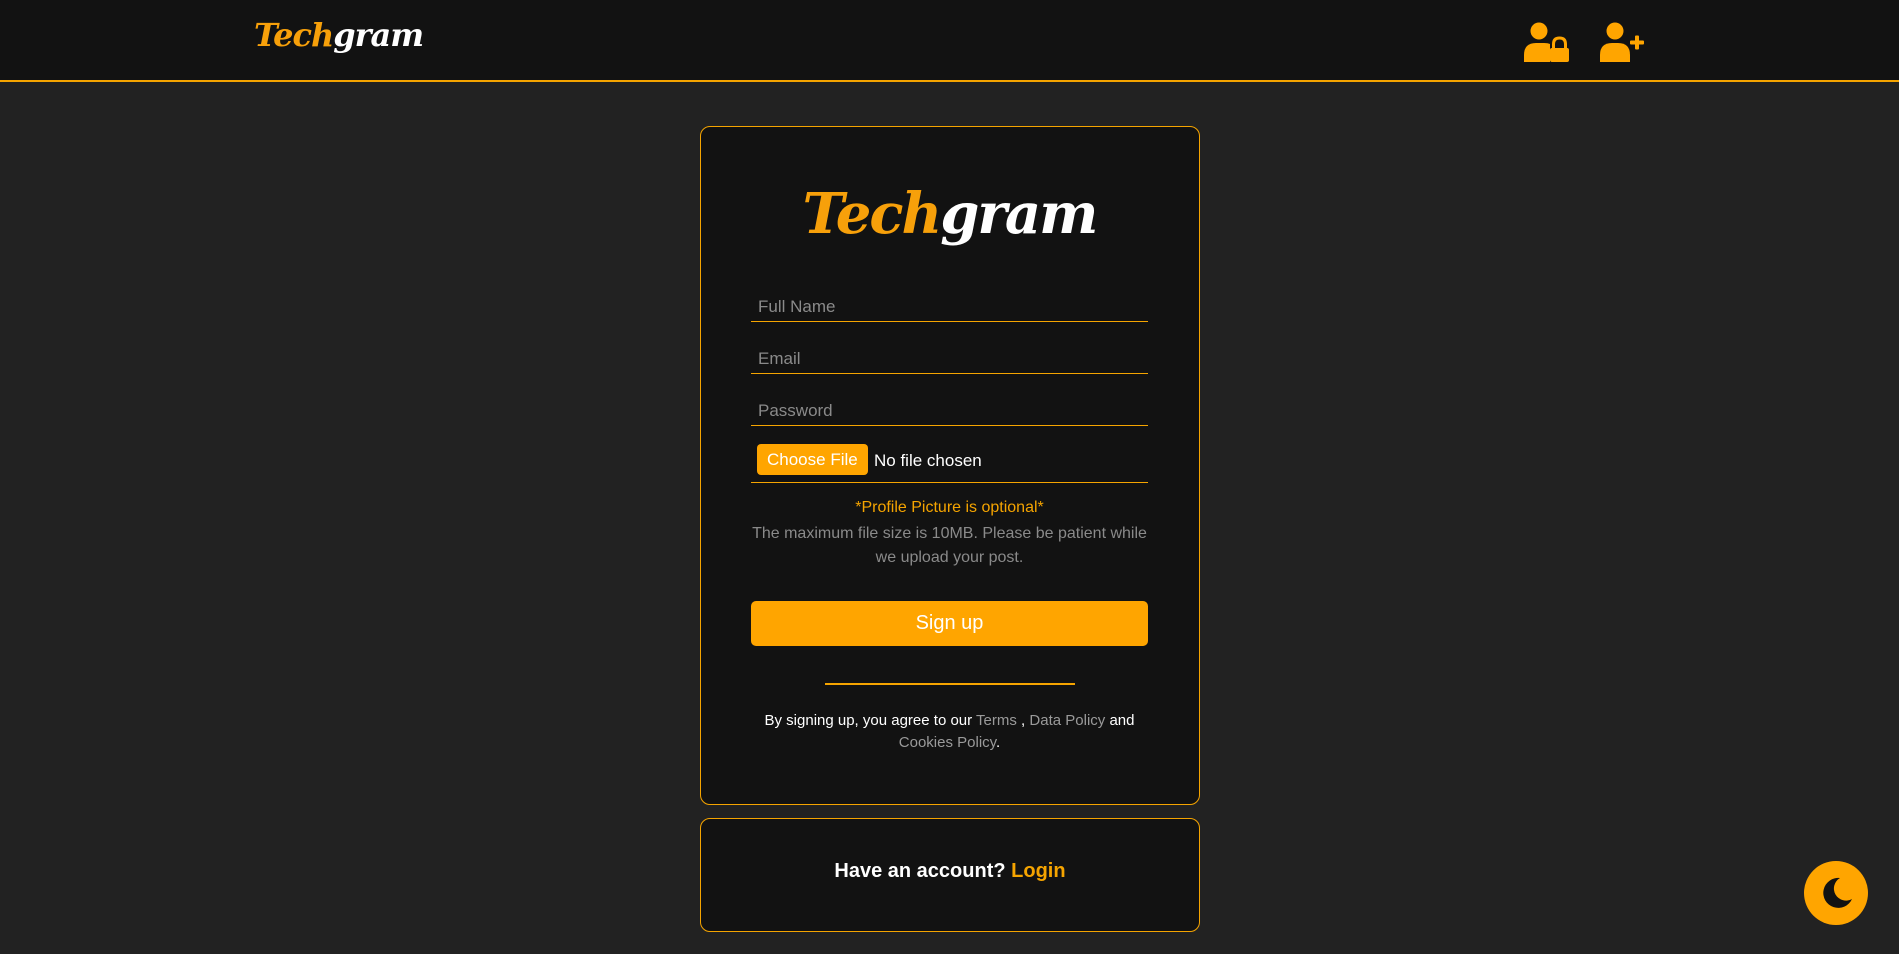  What do you see at coordinates (1021, 720) in the screenshot?
I see `terms-comma: ,` at bounding box center [1021, 720].